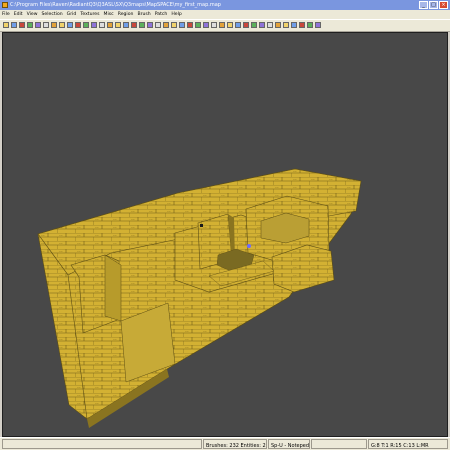 The width and height of the screenshot is (450, 450). Describe the element at coordinates (134, 25) in the screenshot. I see `clipper-icon` at that location.